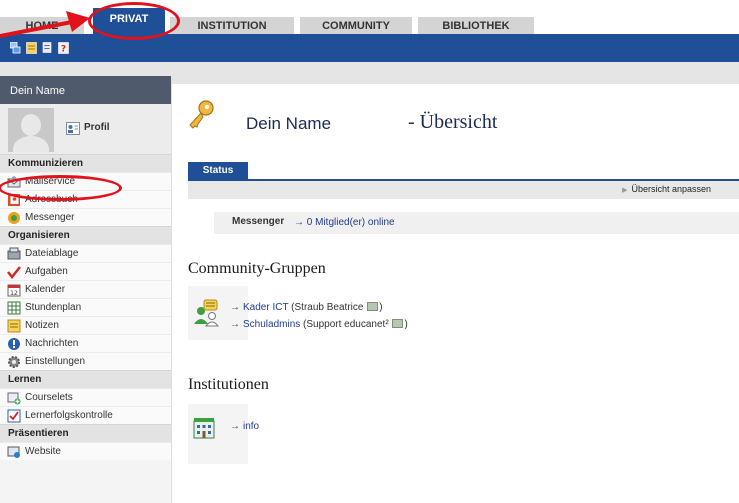 The width and height of the screenshot is (739, 503). I want to click on members-online-text: 0 Mitglied(er) online, so click(350, 222).